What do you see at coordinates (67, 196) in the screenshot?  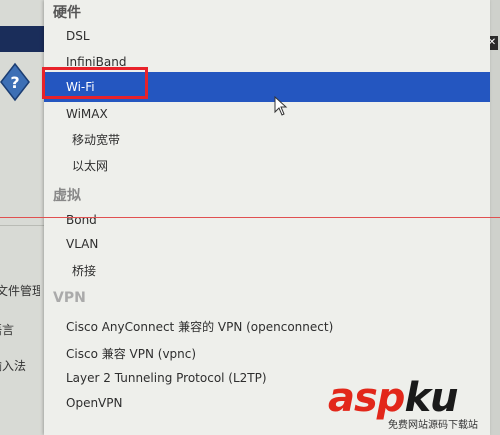 I see `section-header-virtual: 虚拟` at bounding box center [67, 196].